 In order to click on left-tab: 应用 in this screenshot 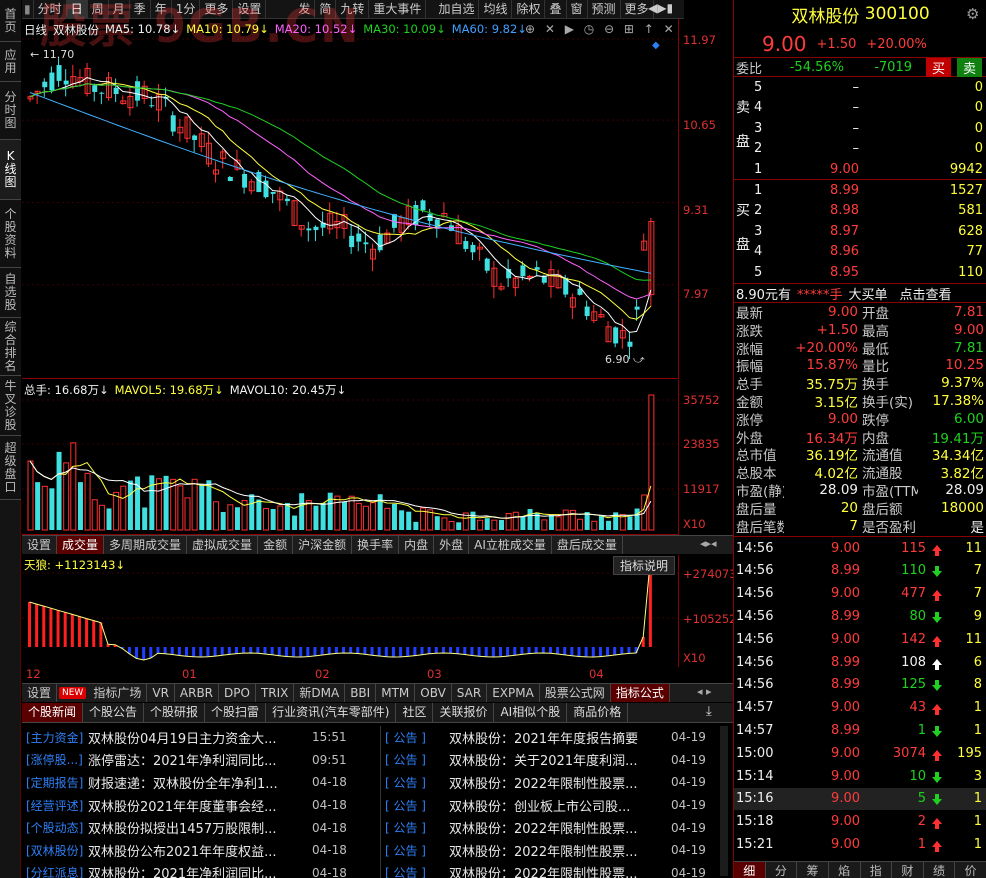, I will do `click(10, 62)`.